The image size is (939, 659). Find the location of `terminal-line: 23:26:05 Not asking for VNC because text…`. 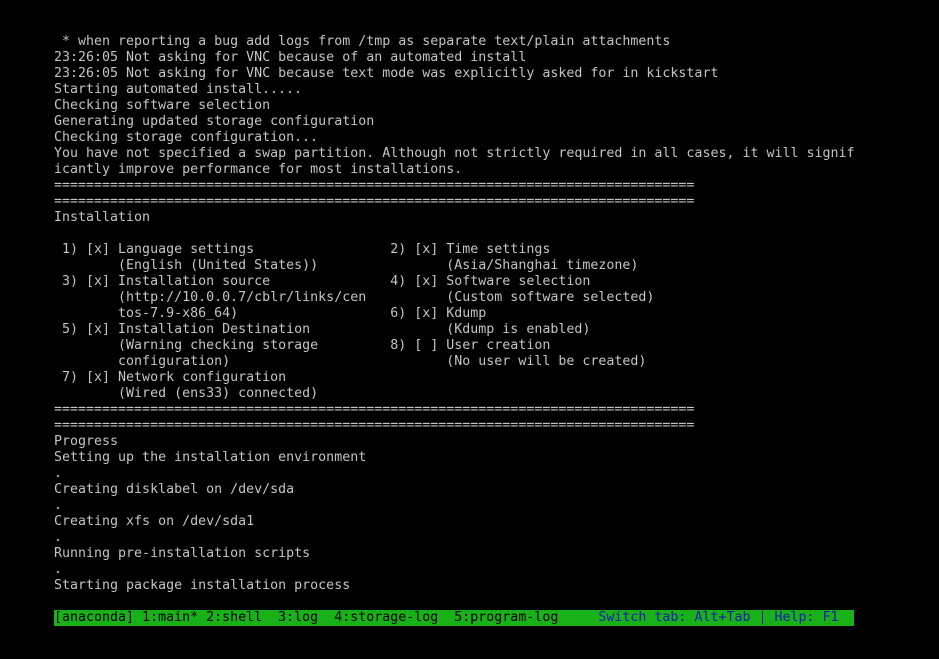

terminal-line: 23:26:05 Not asking for VNC because text… is located at coordinates (386, 73).